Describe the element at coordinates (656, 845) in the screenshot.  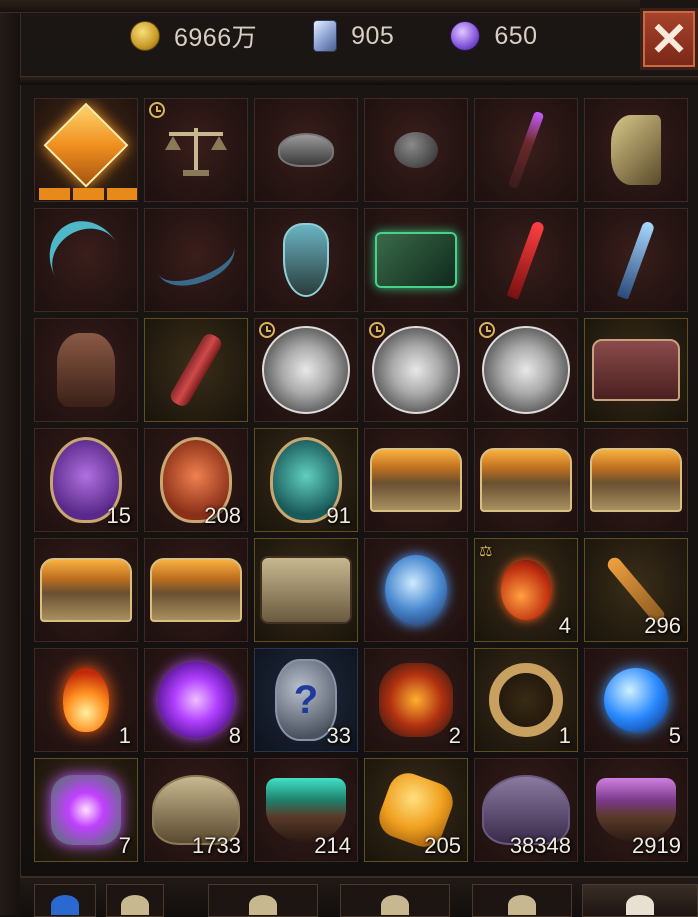
I see `item-count: 2919` at that location.